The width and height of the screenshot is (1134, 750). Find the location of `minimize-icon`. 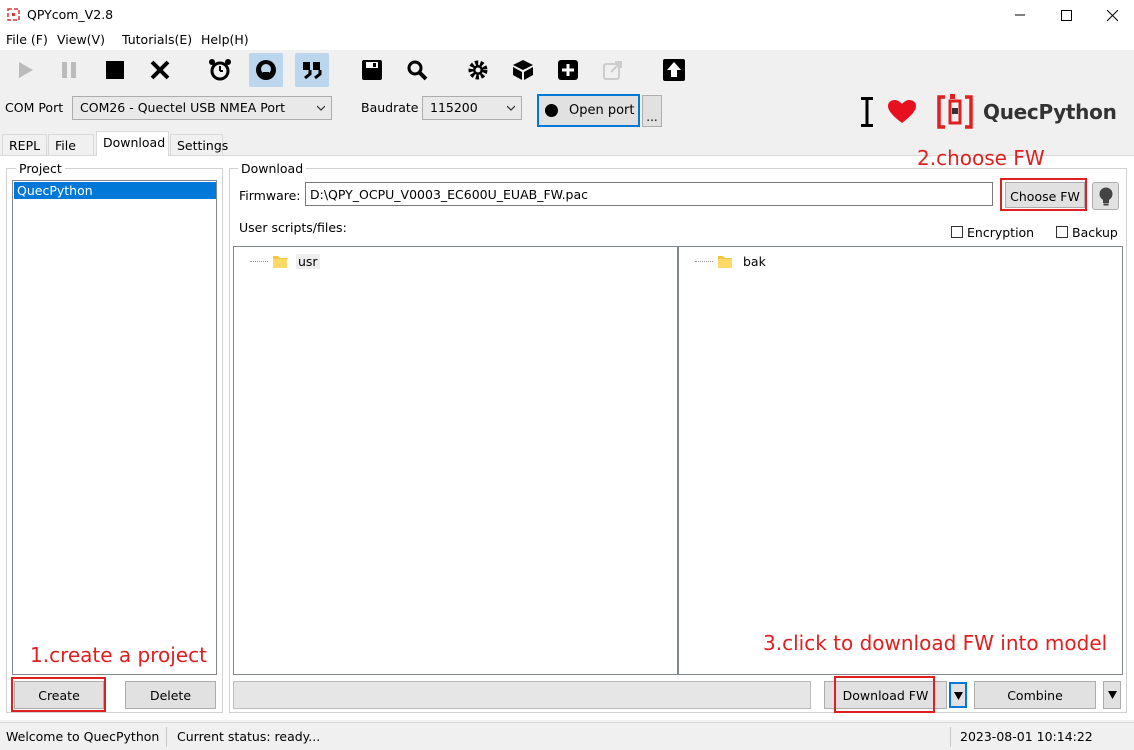

minimize-icon is located at coordinates (1020, 15).